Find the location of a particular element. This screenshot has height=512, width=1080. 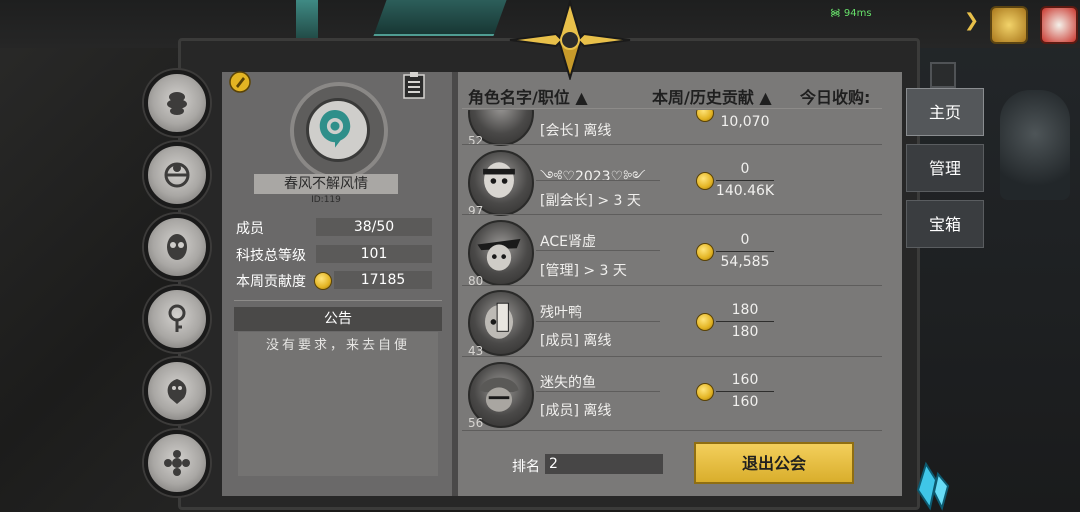

expand-arrow-icon: ❯ is located at coordinates (971, 20).